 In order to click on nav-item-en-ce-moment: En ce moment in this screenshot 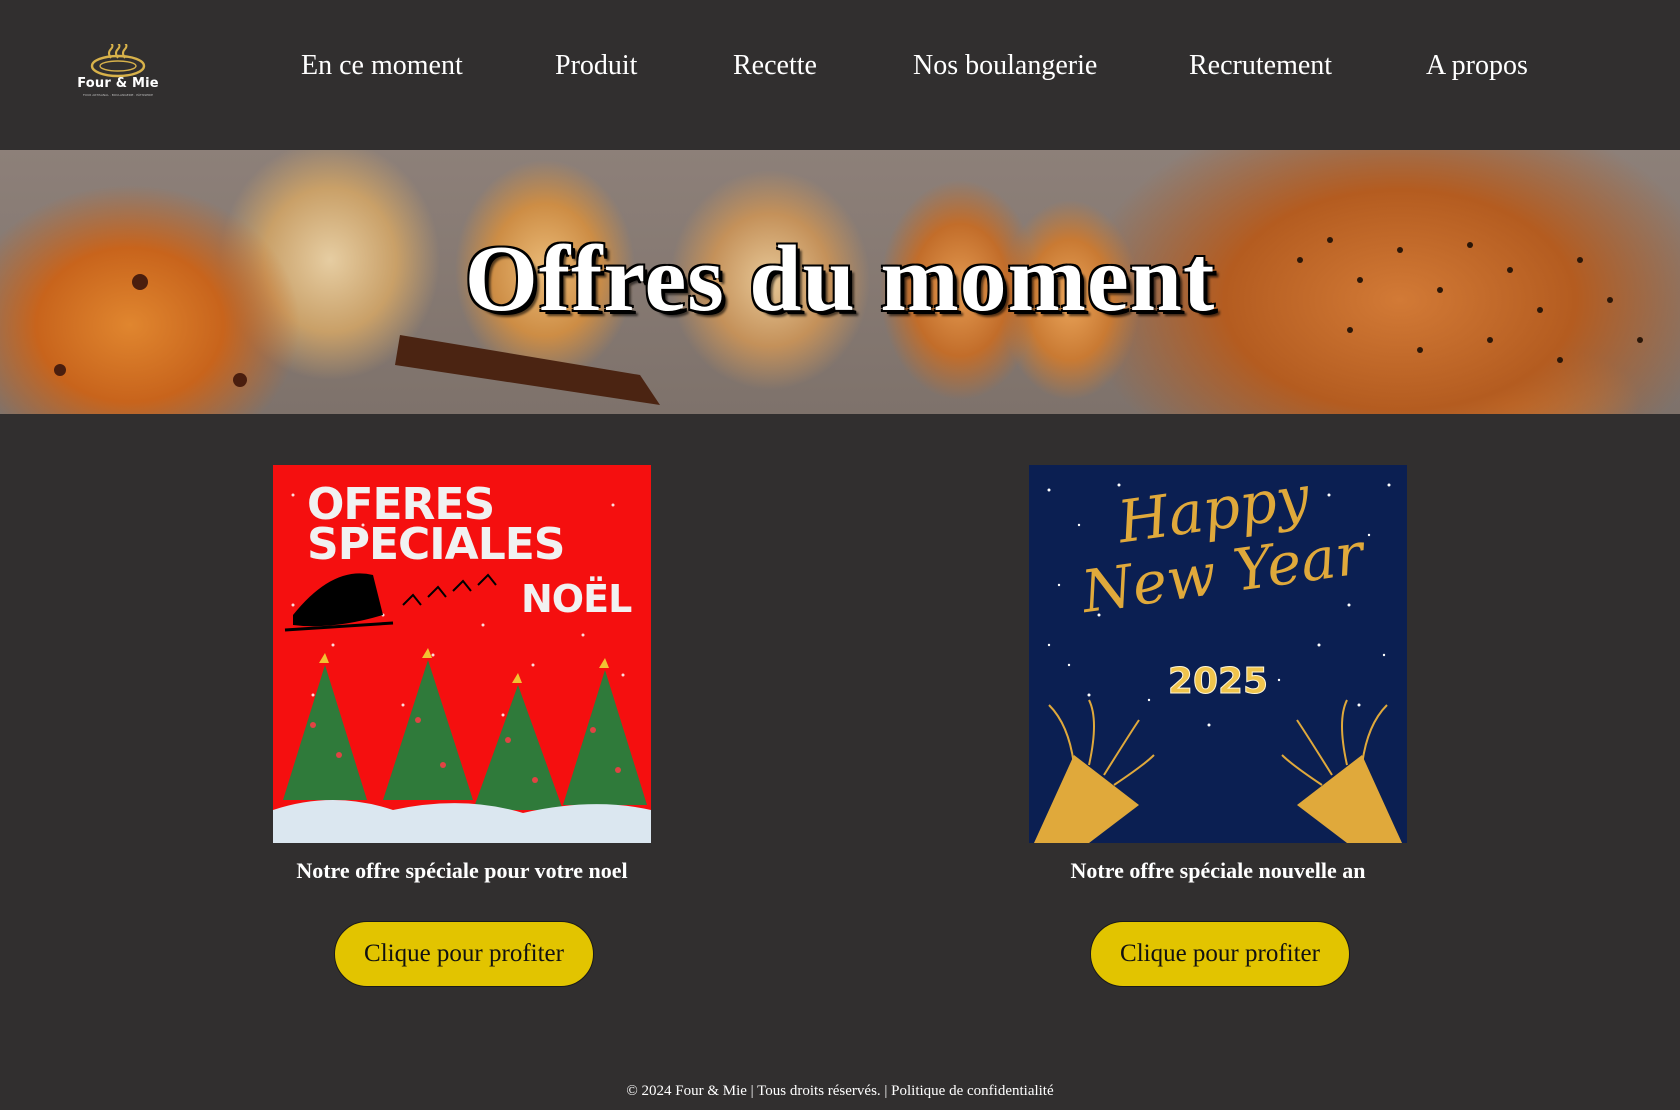, I will do `click(382, 66)`.